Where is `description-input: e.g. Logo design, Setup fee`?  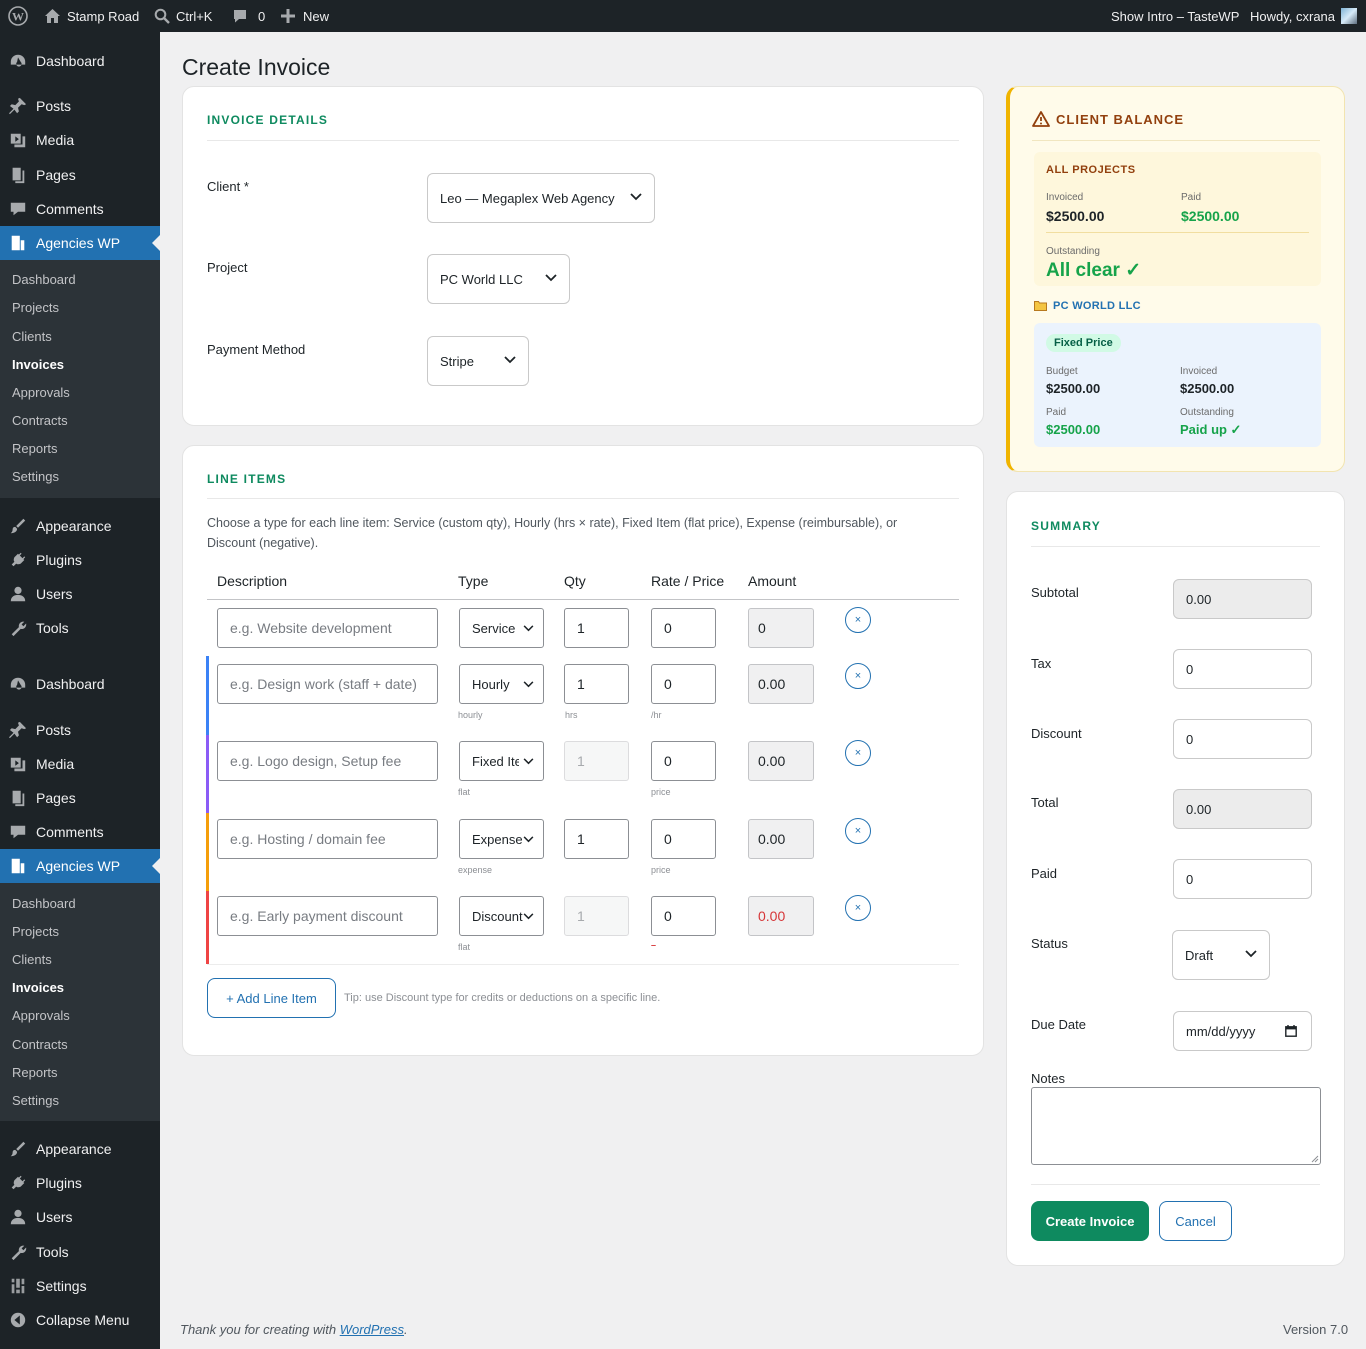
description-input: e.g. Logo design, Setup fee is located at coordinates (327, 761).